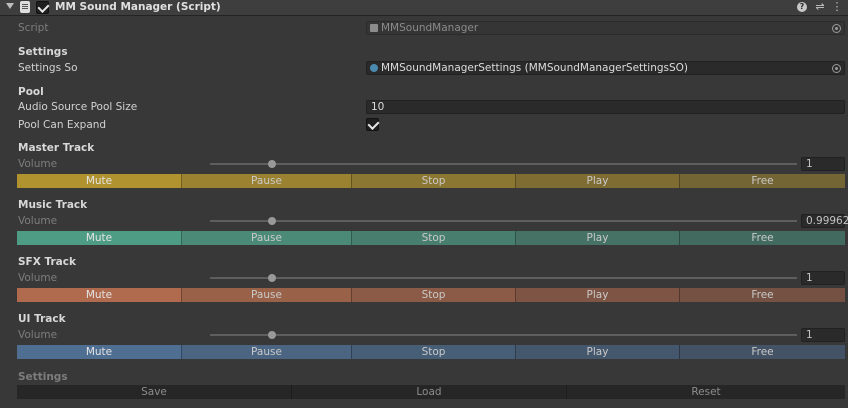 This screenshot has height=408, width=848. What do you see at coordinates (762, 352) in the screenshot?
I see `ui-track-free-button: Free` at bounding box center [762, 352].